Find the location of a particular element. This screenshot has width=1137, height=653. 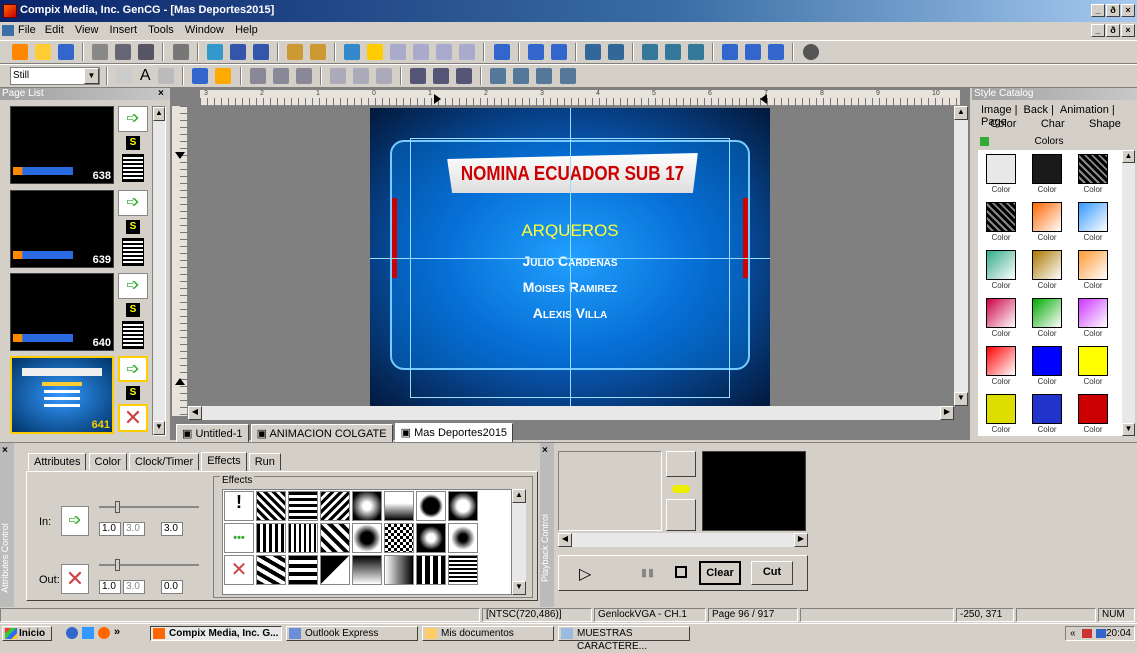

canvas-hscroll: ◀ ▶ is located at coordinates (571, 413).